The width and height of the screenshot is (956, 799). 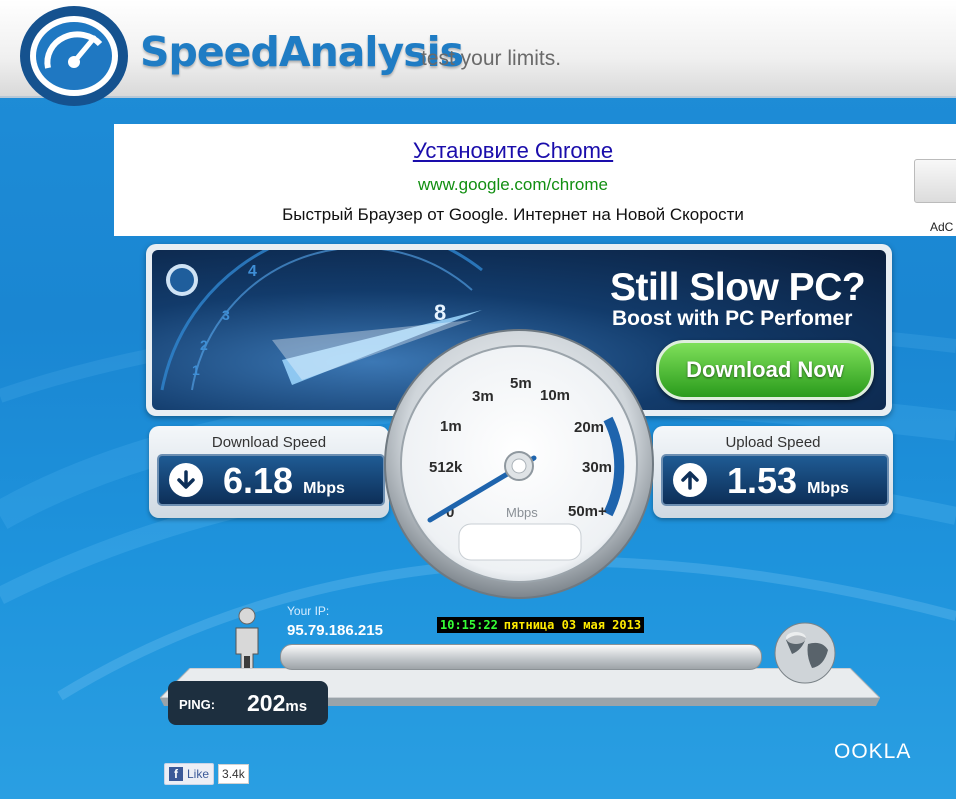 I want to click on upload-speed-panel: Upload Speed 1.53 Mbps, so click(x=773, y=472).